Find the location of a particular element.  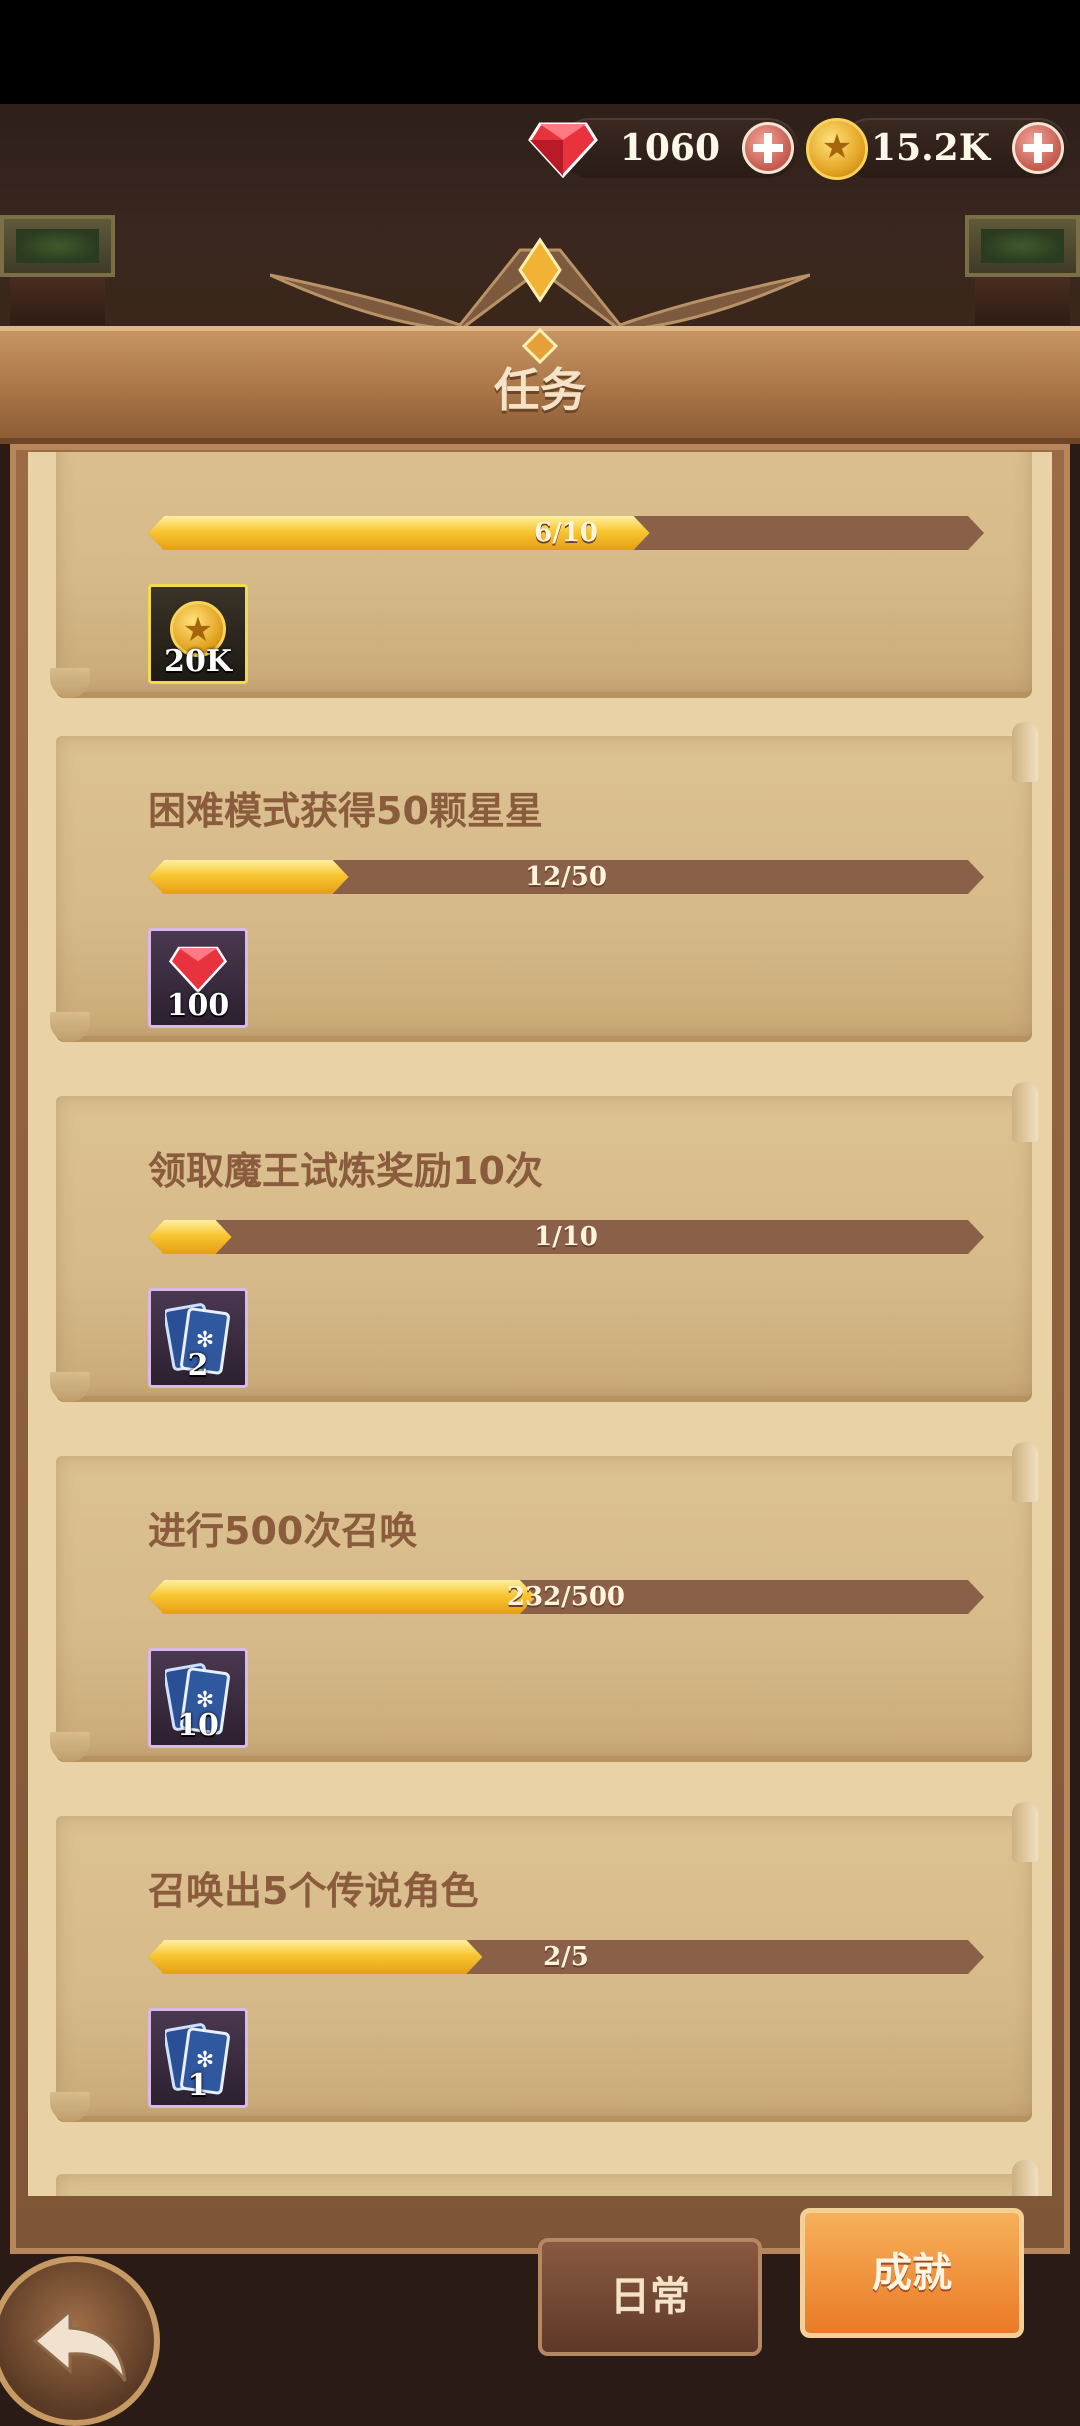

task-progress-bar: 12/50 is located at coordinates (566, 877).